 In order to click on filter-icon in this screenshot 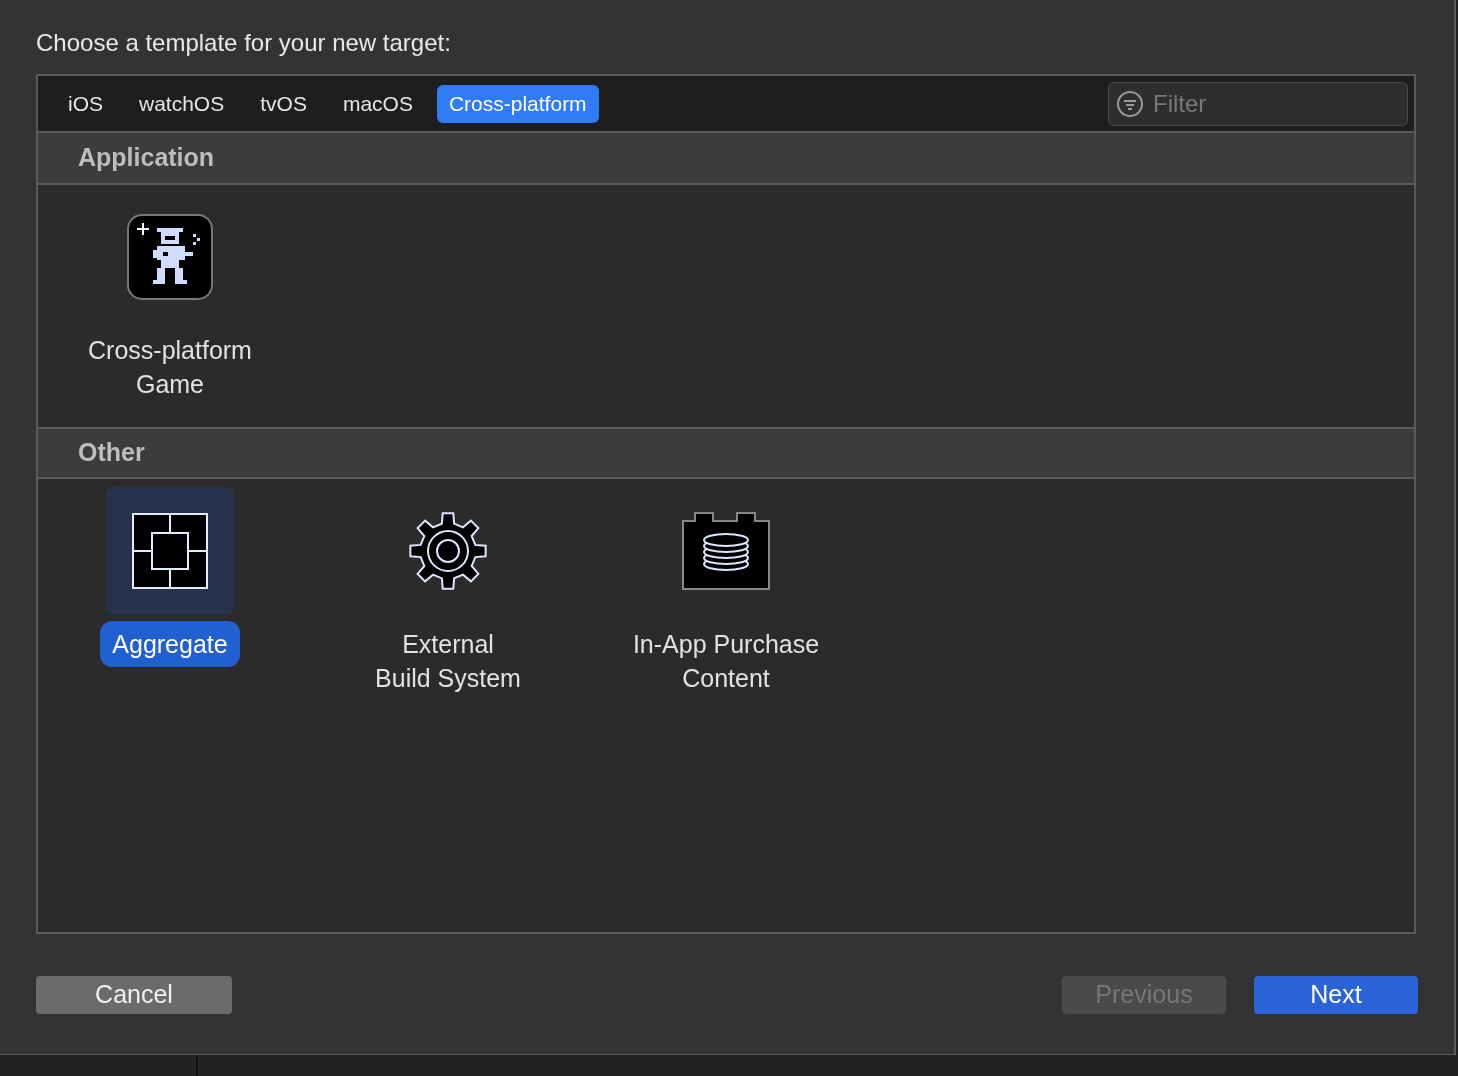, I will do `click(1130, 103)`.